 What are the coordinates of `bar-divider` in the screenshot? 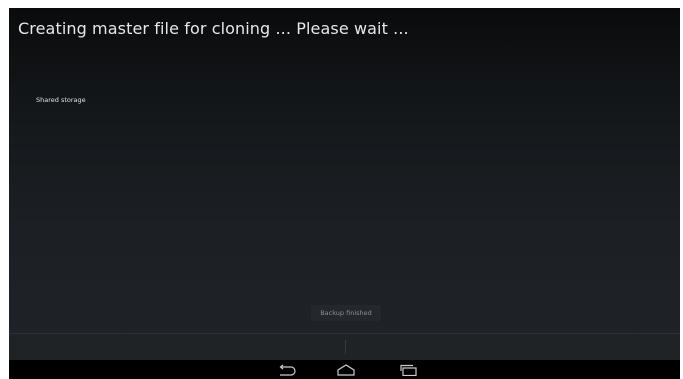 It's located at (345, 347).